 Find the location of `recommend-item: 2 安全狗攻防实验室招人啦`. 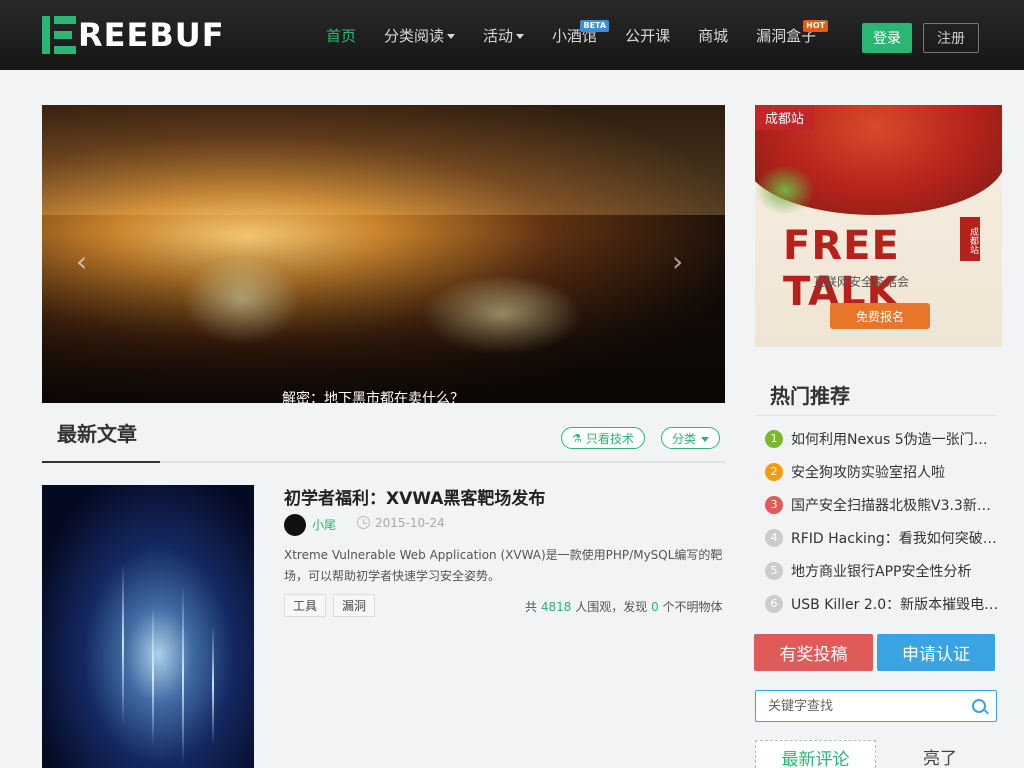

recommend-item: 2 安全狗攻防实验室招人啦 is located at coordinates (883, 471).